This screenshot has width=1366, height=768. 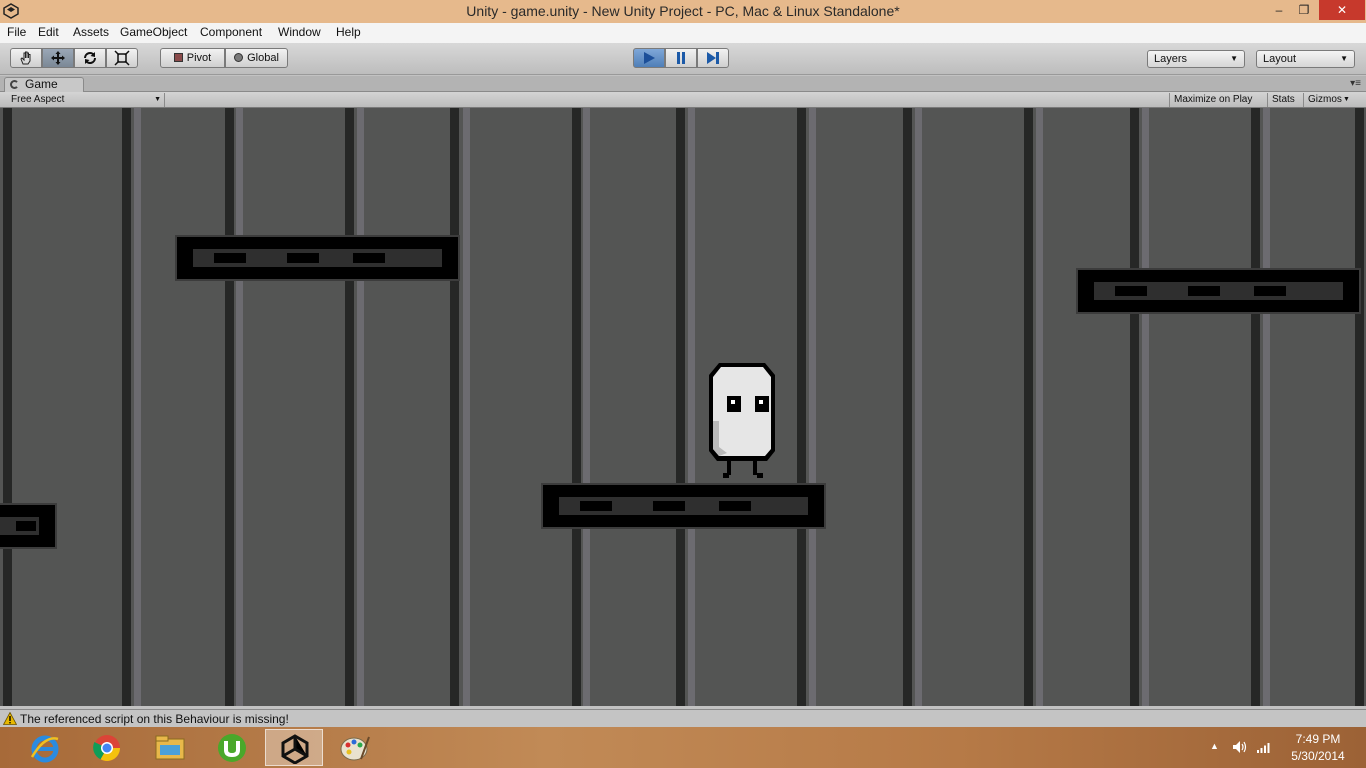 I want to click on move-tool-button, so click(x=58, y=58).